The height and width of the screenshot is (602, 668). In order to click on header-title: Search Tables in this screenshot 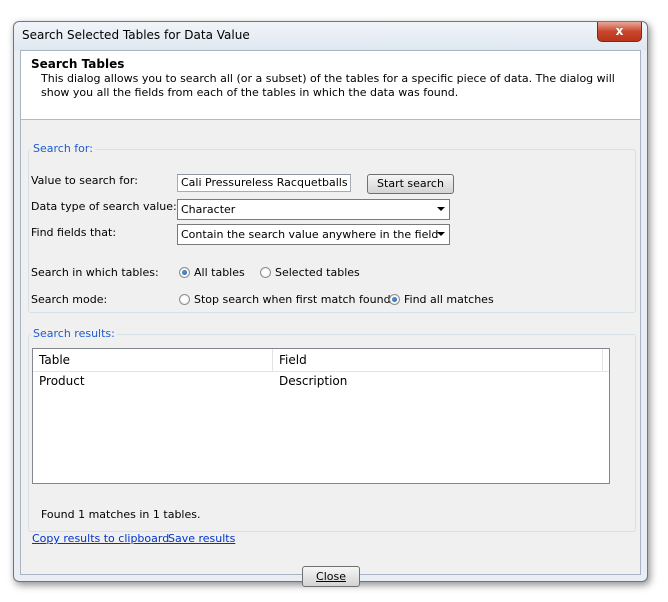, I will do `click(78, 64)`.